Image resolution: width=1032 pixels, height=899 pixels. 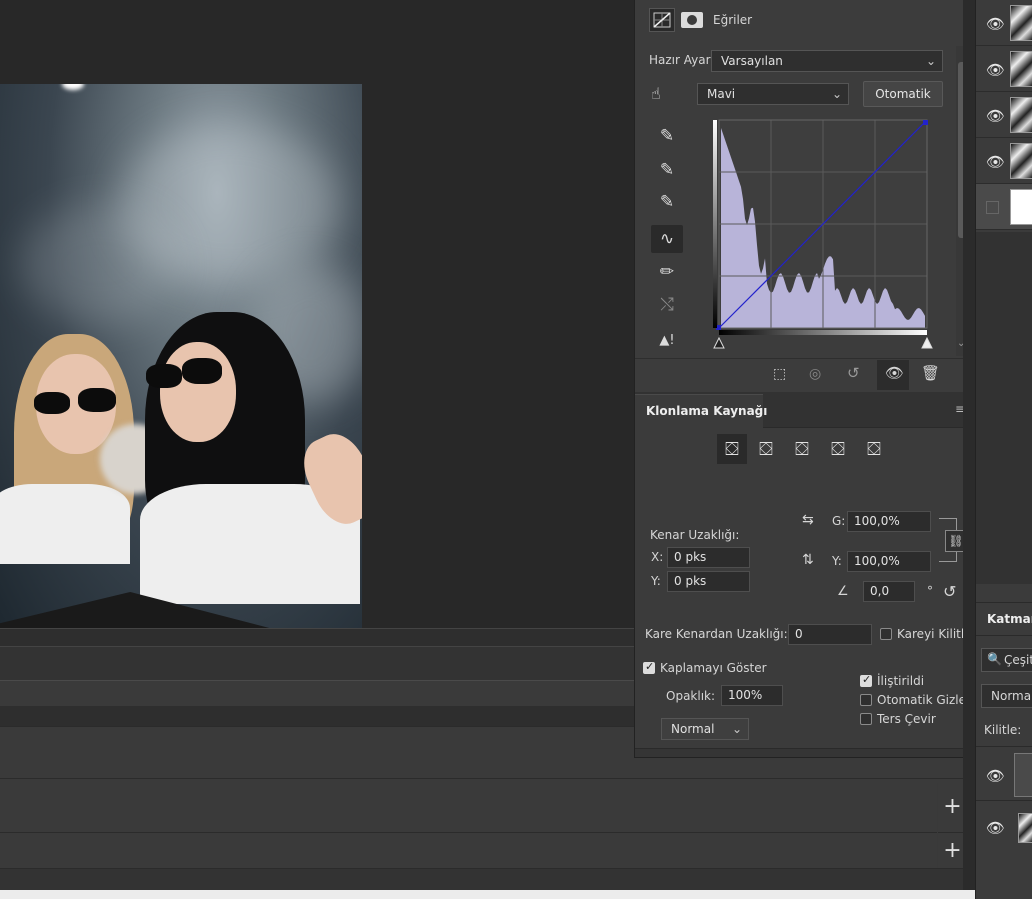 What do you see at coordinates (808, 560) in the screenshot?
I see `flip-vertical-icon: ⇅` at bounding box center [808, 560].